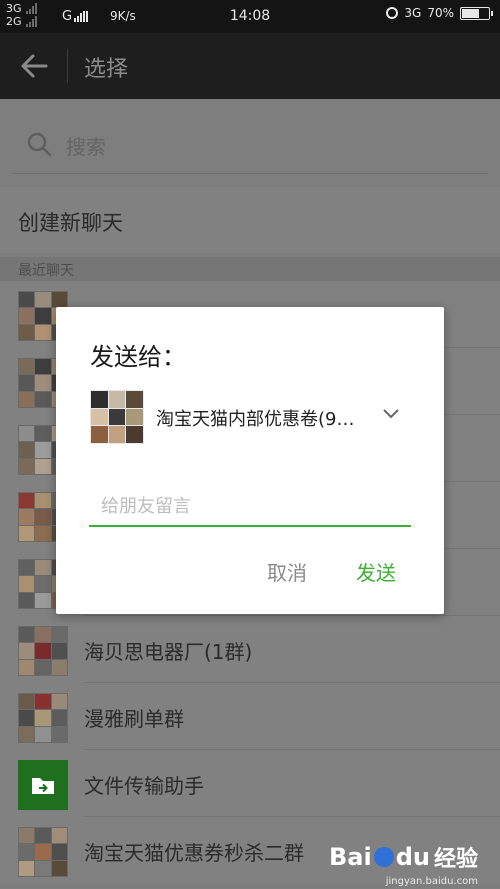 Image resolution: width=500 pixels, height=889 pixels. What do you see at coordinates (194, 853) in the screenshot?
I see `chat-name: 淘宝天猫优惠券秒杀二群` at bounding box center [194, 853].